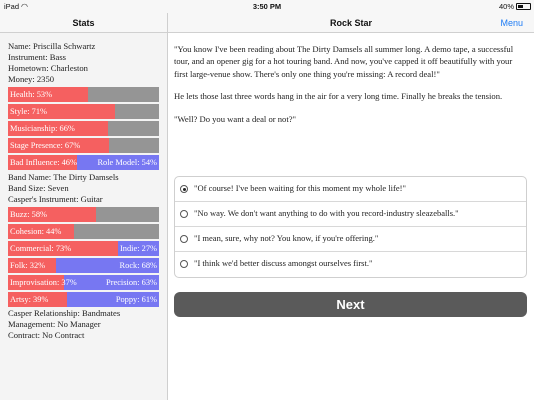 Image resolution: width=534 pixels, height=400 pixels. What do you see at coordinates (83, 111) in the screenshot?
I see `style-bar: Style: 71%` at bounding box center [83, 111].